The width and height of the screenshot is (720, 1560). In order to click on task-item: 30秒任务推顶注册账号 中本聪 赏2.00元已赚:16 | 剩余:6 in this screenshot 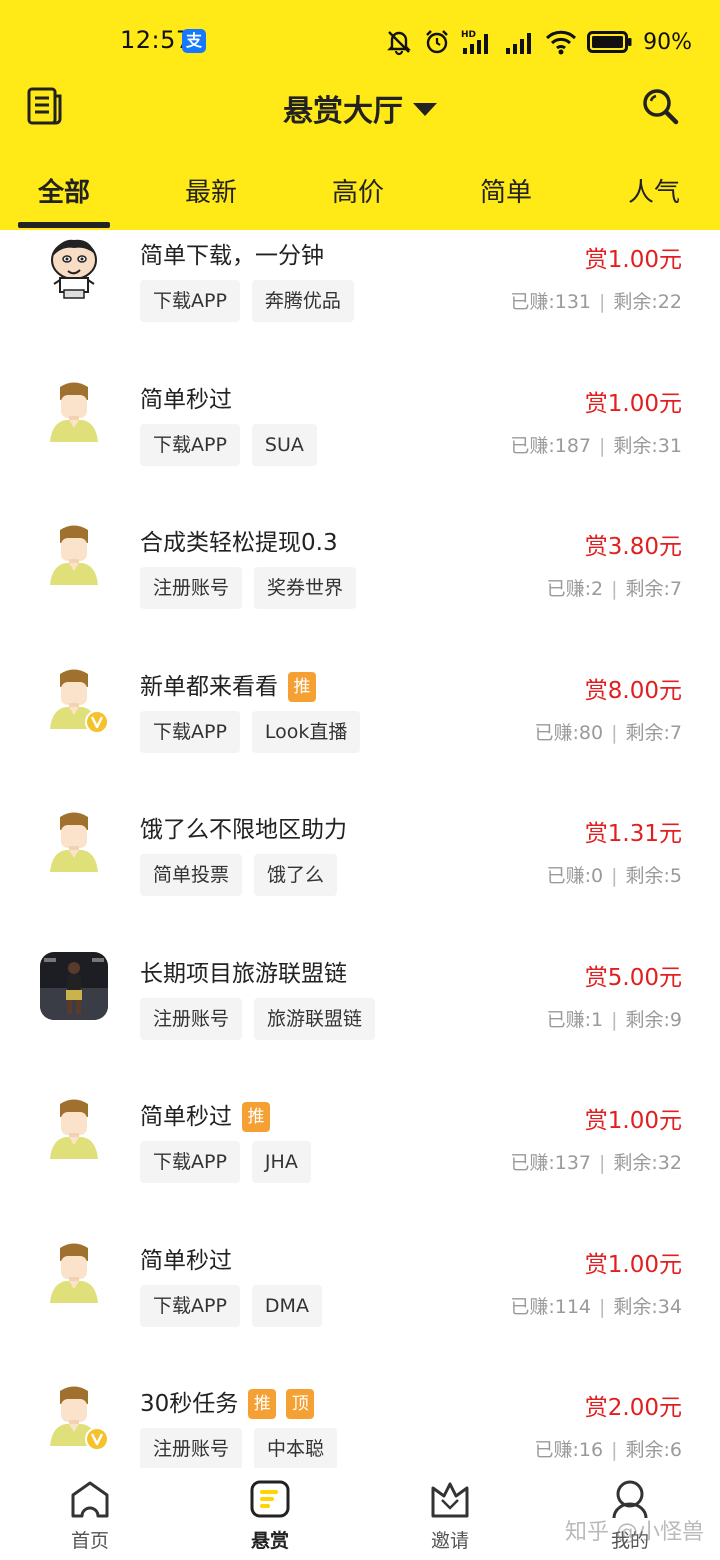, I will do `click(360, 1408)`.